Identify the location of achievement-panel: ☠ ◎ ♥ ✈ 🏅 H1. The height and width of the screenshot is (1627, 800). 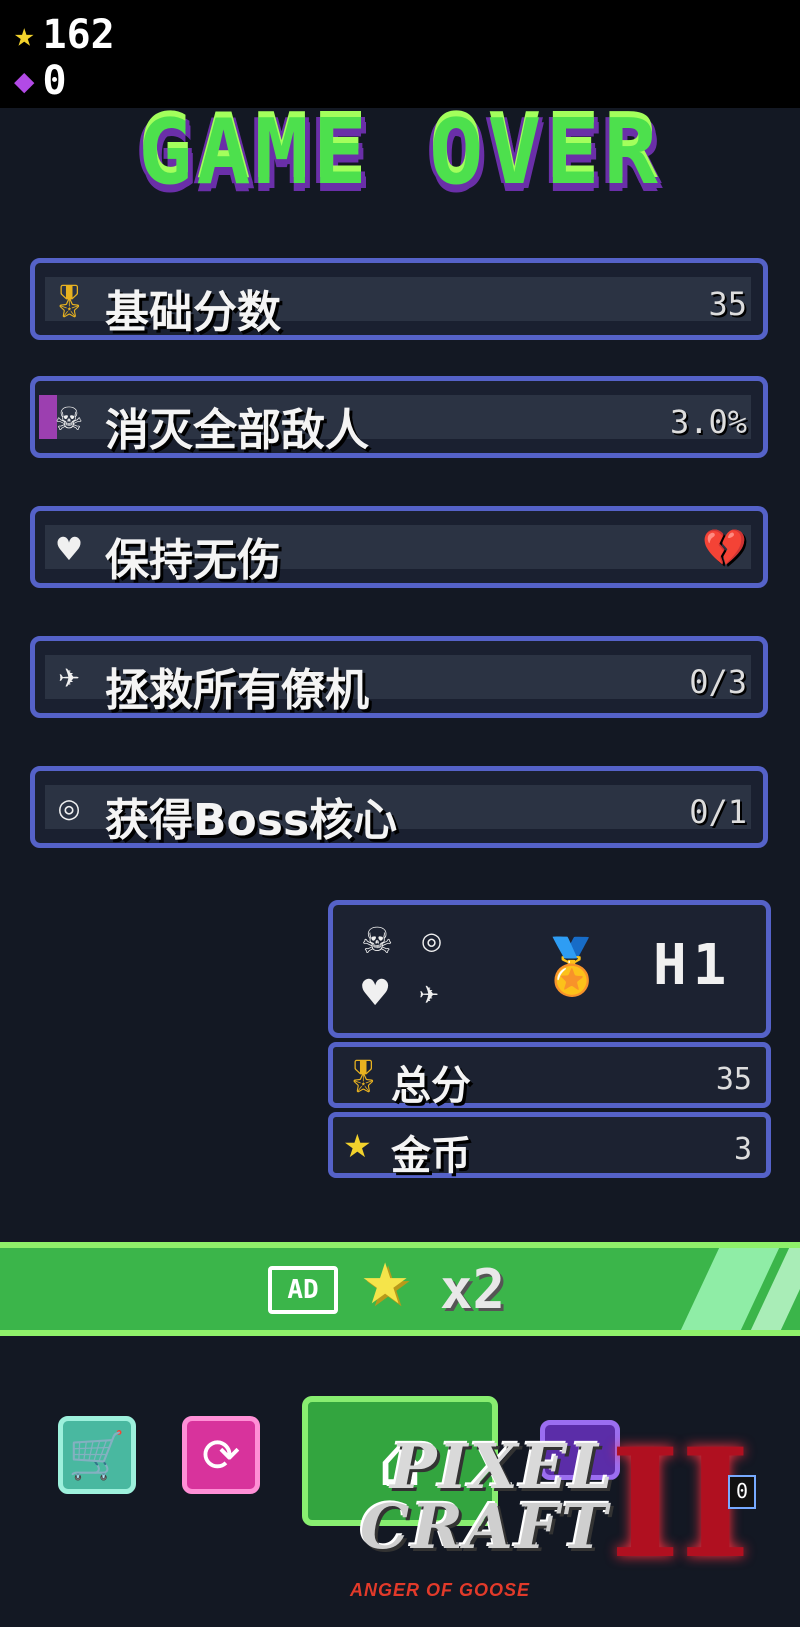
(549, 969).